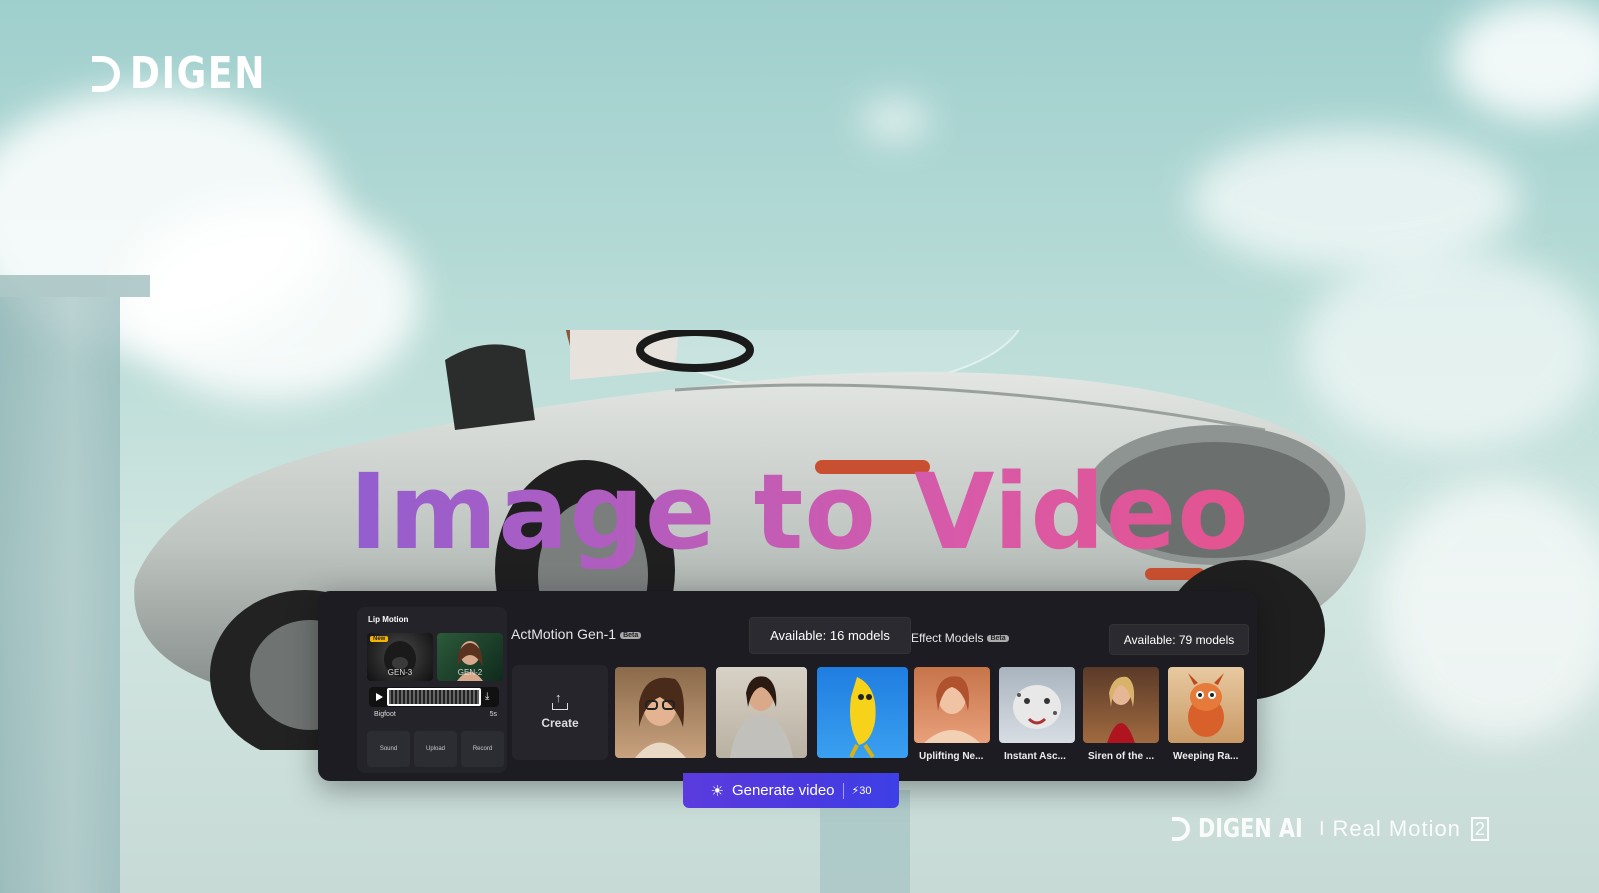  I want to click on baby-dragon-icon, so click(1206, 705).